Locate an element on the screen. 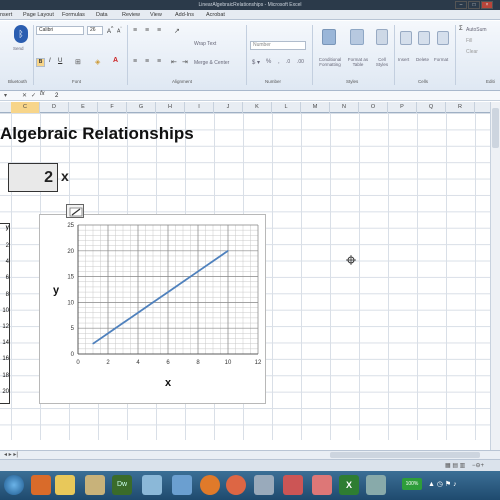 This screenshot has width=500, height=500. decrease-indent-icon: ⇤ is located at coordinates (174, 62).